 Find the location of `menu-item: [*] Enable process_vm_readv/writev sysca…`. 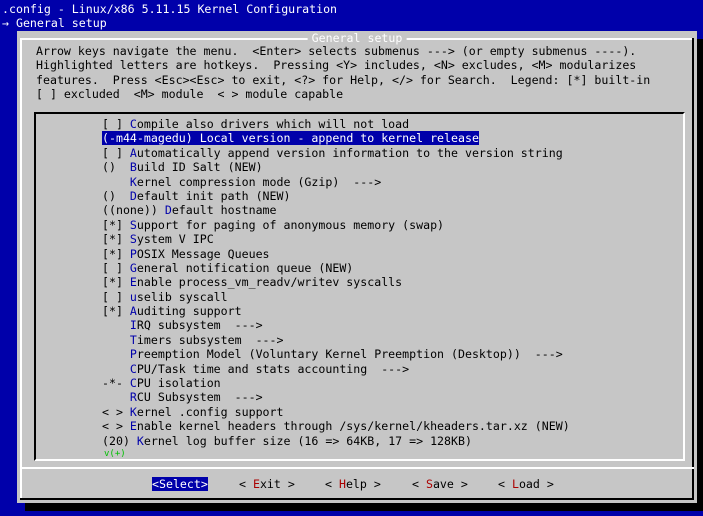

menu-item: [*] Enable process_vm_readv/writev sysca… is located at coordinates (336, 282).